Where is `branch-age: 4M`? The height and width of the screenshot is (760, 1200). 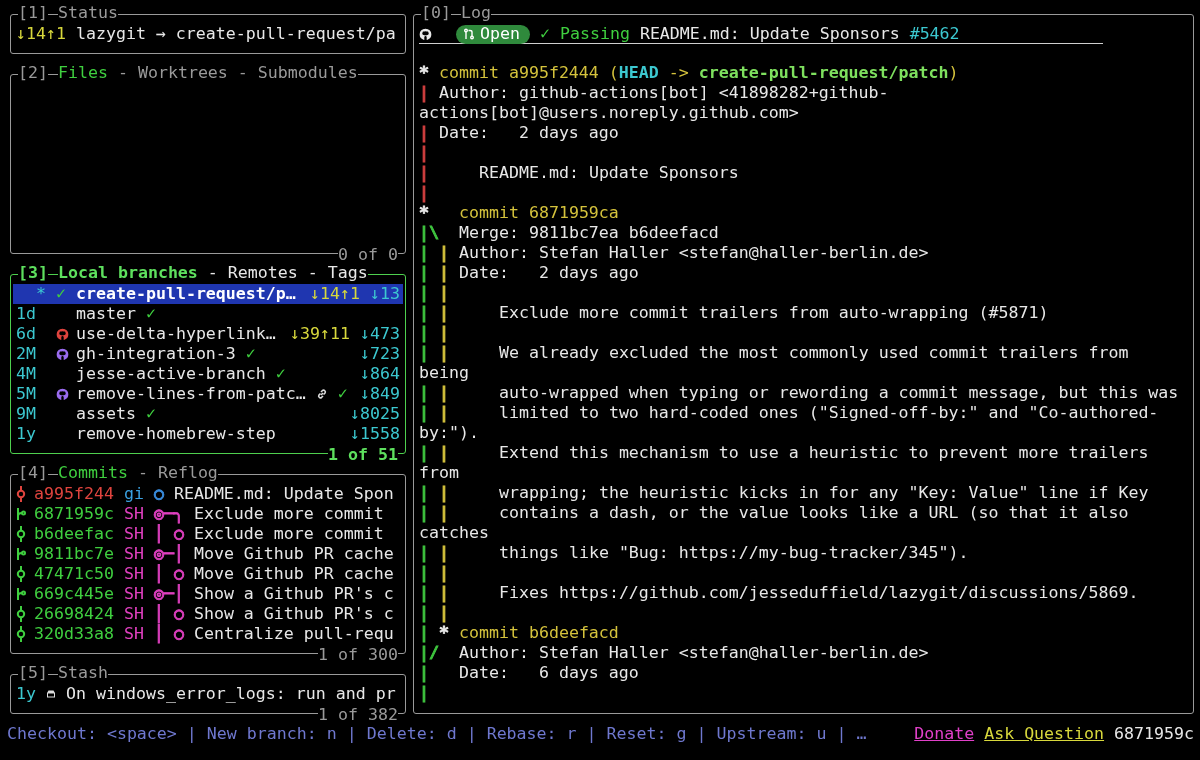
branch-age: 4M is located at coordinates (26, 373).